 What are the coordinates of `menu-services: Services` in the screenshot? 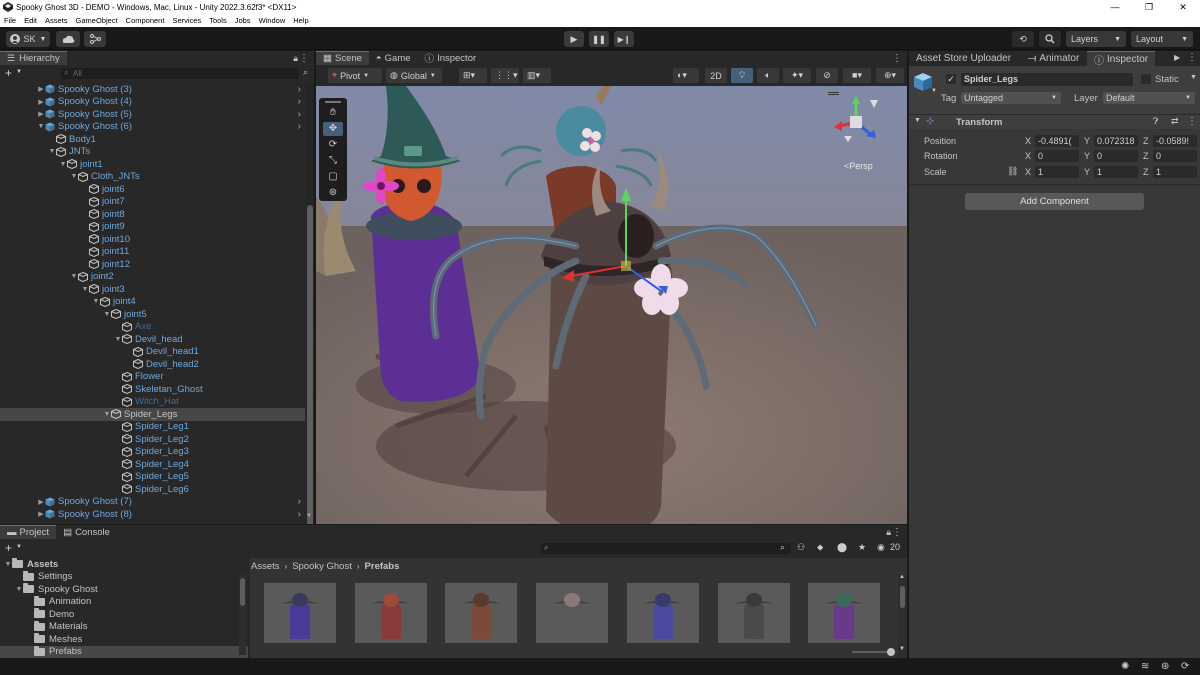 It's located at (186, 20).